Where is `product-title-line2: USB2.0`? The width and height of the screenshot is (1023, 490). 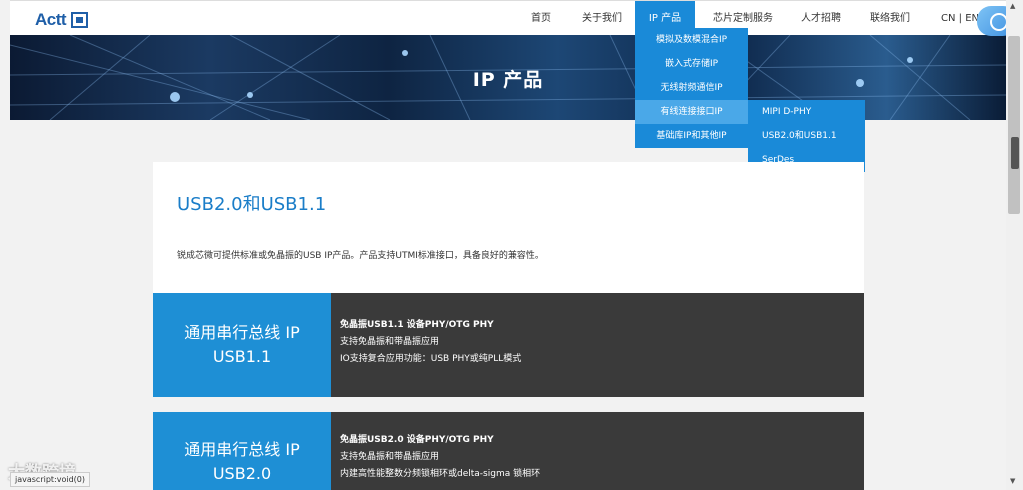
product-title-line2: USB2.0 is located at coordinates (242, 473).